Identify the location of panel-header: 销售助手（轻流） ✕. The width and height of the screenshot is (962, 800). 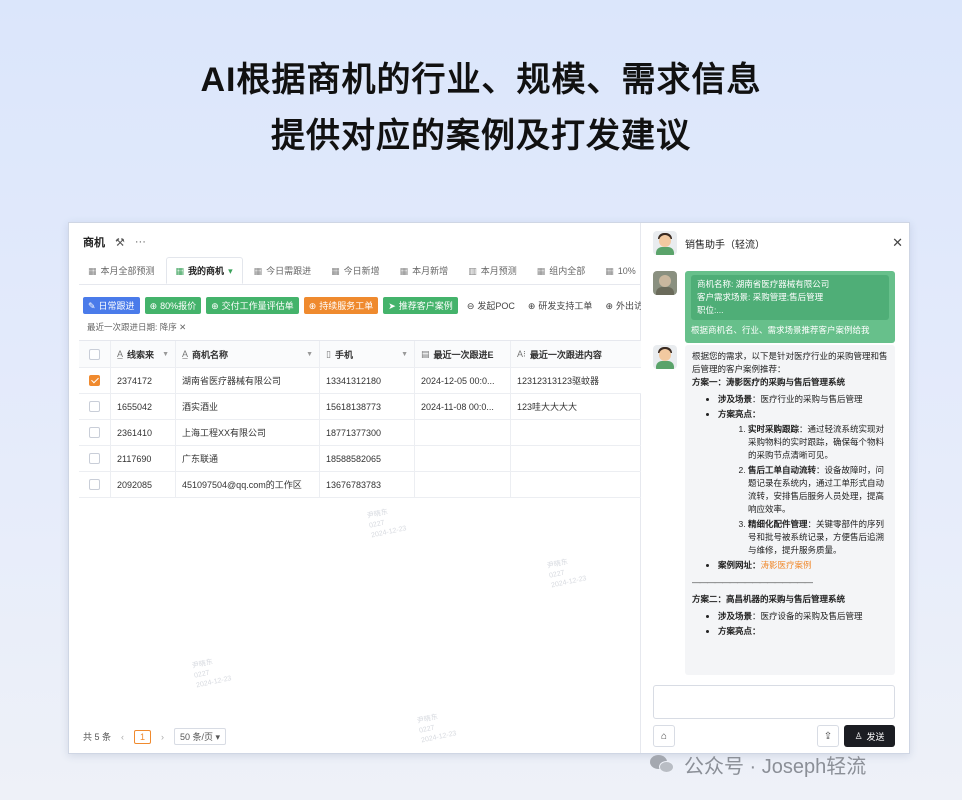
(778, 243).